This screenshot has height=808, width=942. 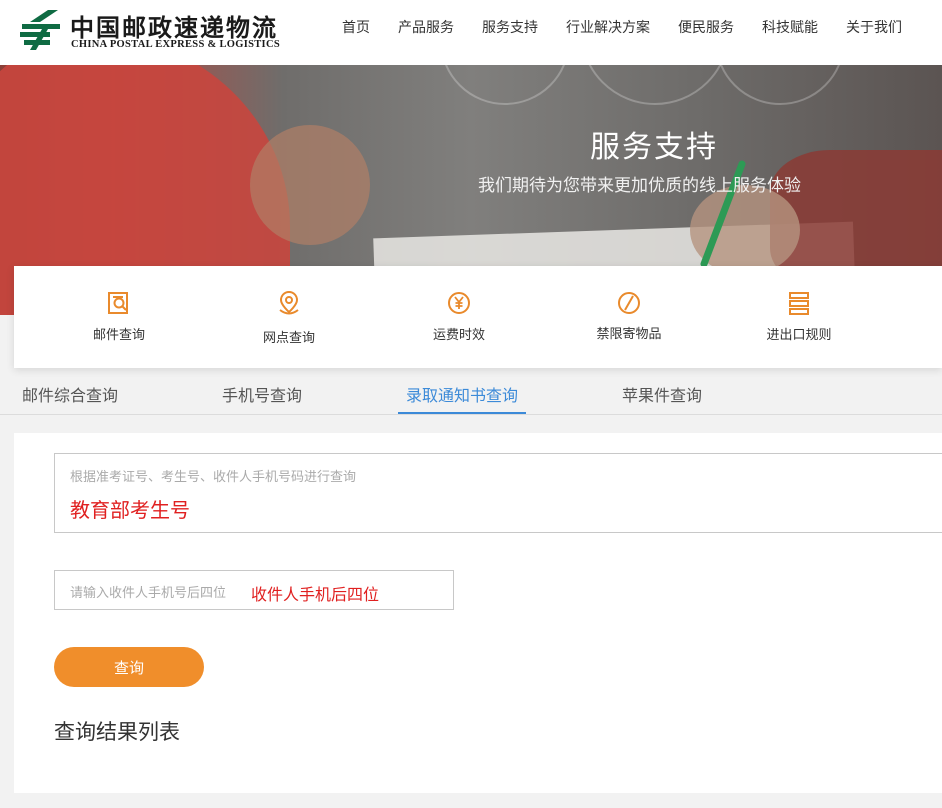 I want to click on main-nav: 首页 产品服务 服务支持 行业解决方案 便民服务 科技赋能 关于我们, so click(x=622, y=27).